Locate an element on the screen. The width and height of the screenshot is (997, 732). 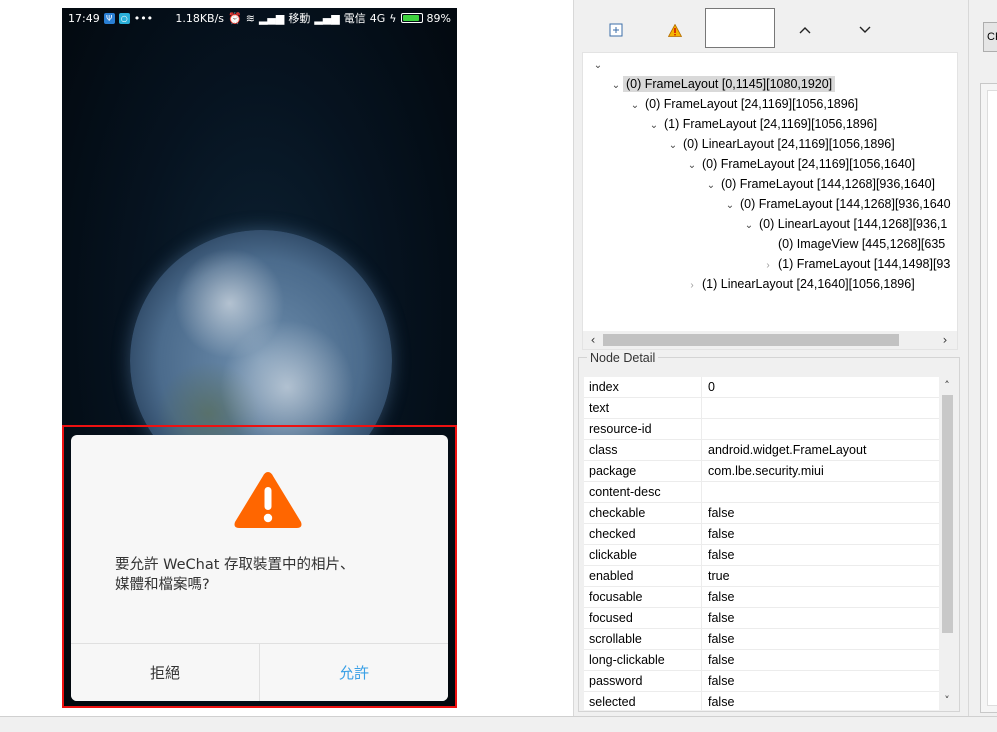
detail-row: scrollable false is located at coordinates (761, 639).